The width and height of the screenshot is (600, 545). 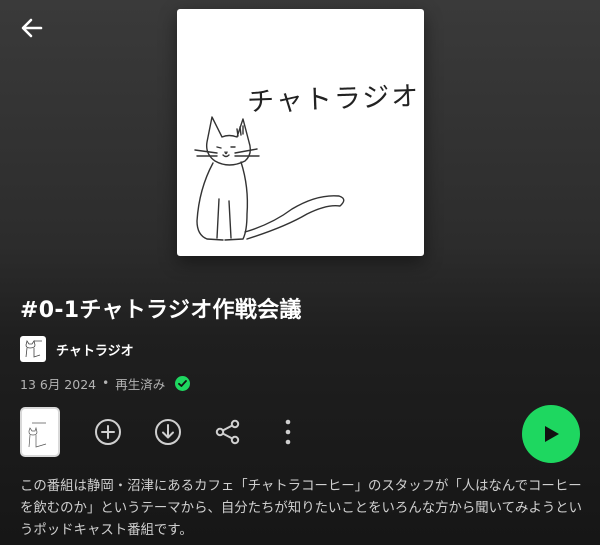 I want to click on show-link: チャトラジオ, so click(x=77, y=349).